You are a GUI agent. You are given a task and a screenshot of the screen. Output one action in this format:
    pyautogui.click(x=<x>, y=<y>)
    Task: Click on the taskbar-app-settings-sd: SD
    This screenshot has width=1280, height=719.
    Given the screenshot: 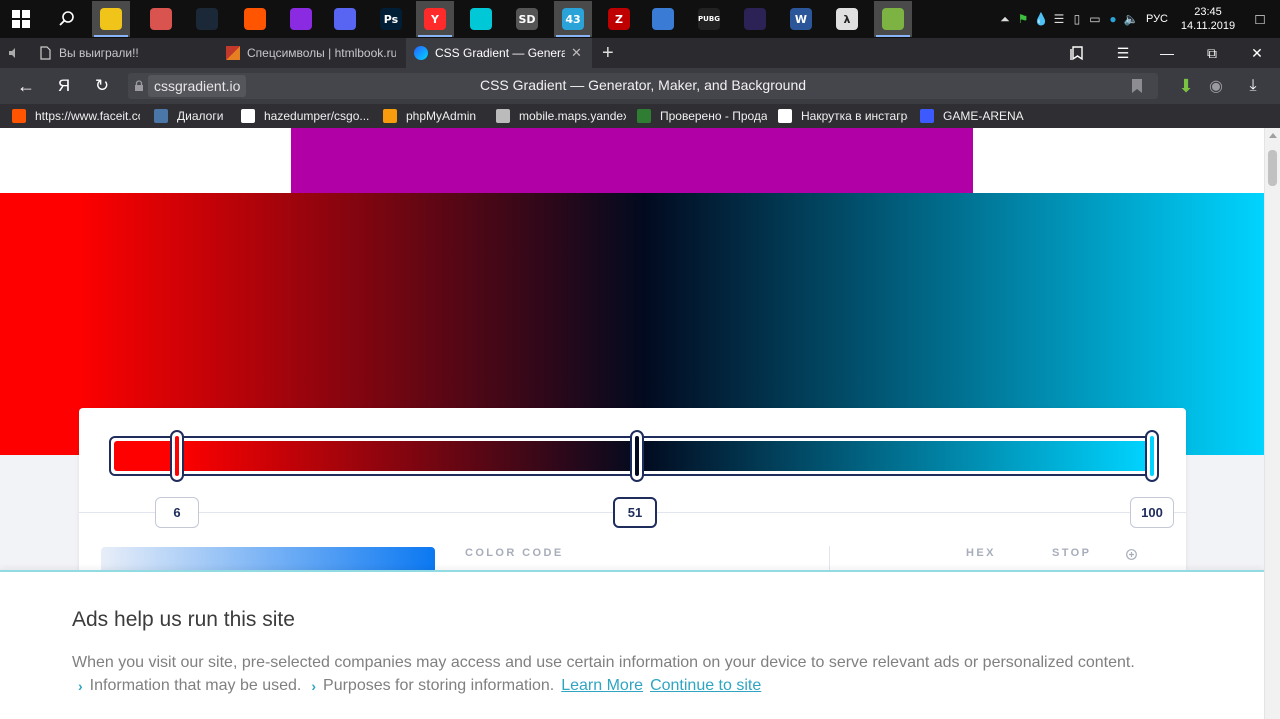 What is the action you would take?
    pyautogui.click(x=527, y=19)
    